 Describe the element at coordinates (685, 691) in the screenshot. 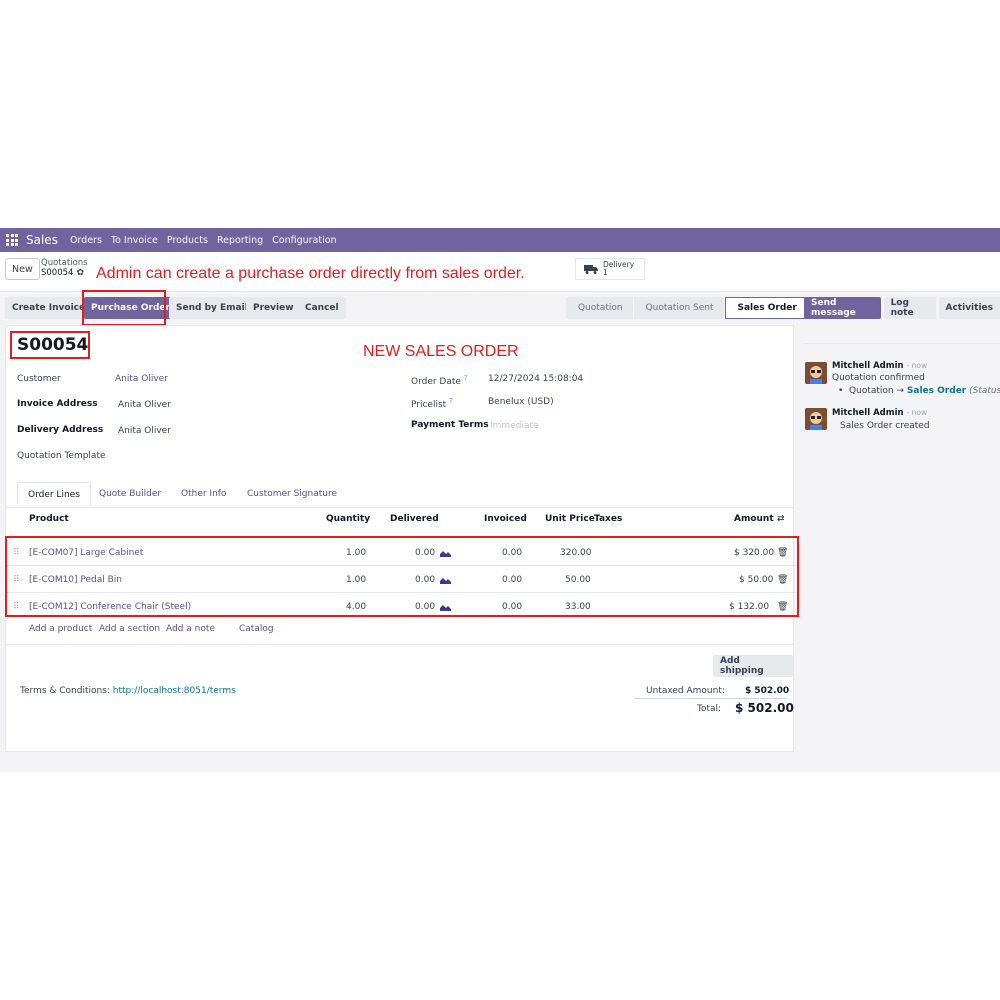

I see `untaxed-amount-label: Untaxed Amount:` at that location.